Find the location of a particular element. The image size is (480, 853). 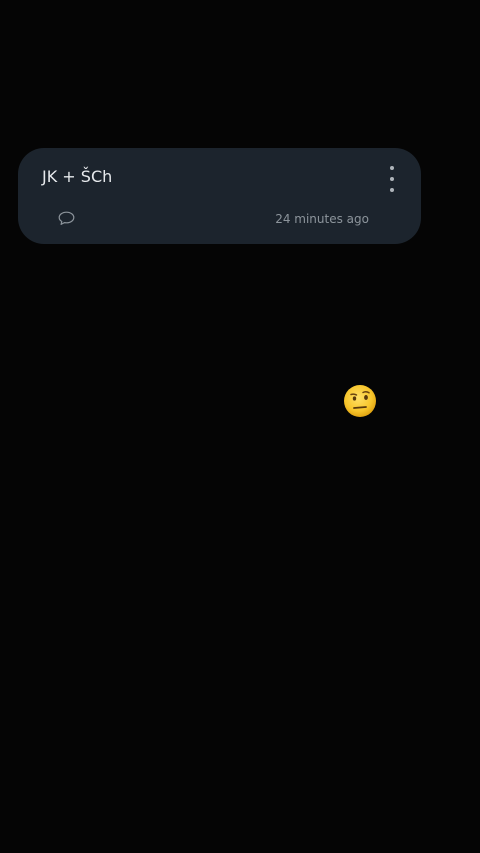

raised-eyebrow-face-icon is located at coordinates (360, 401).